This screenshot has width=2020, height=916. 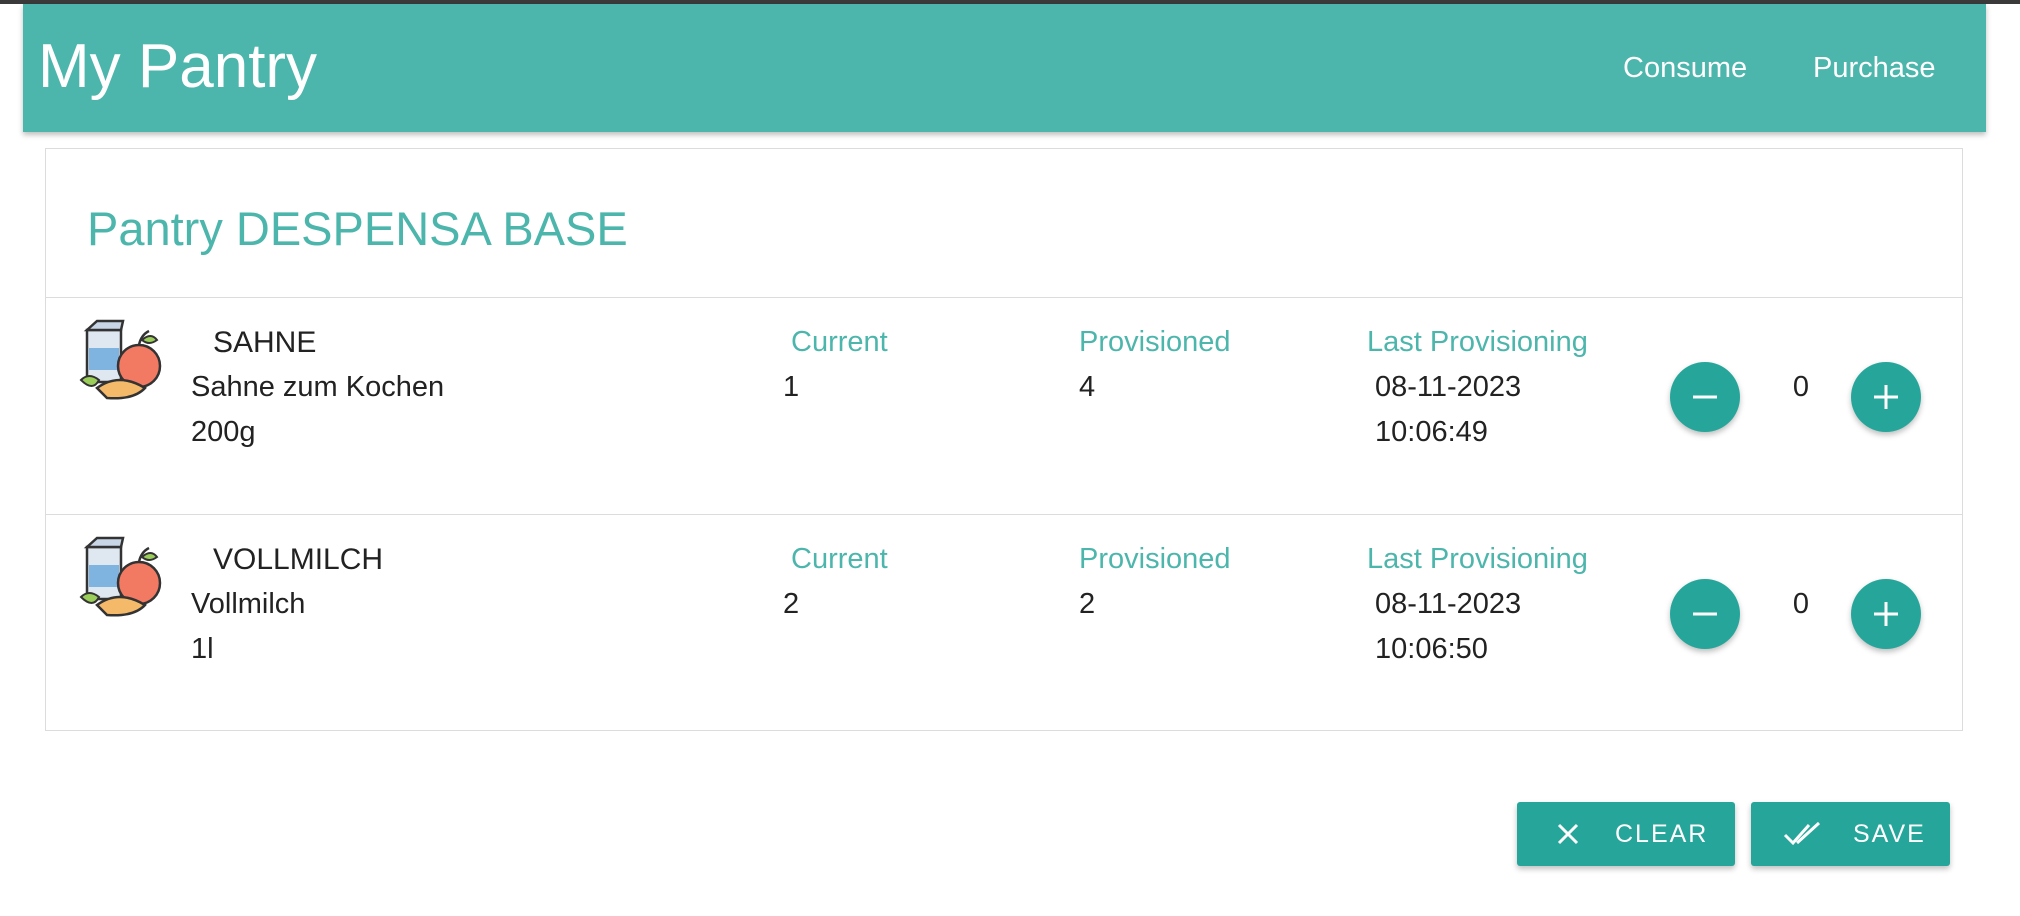 What do you see at coordinates (318, 387) in the screenshot?
I see `item-description: Sahne zum Kochen` at bounding box center [318, 387].